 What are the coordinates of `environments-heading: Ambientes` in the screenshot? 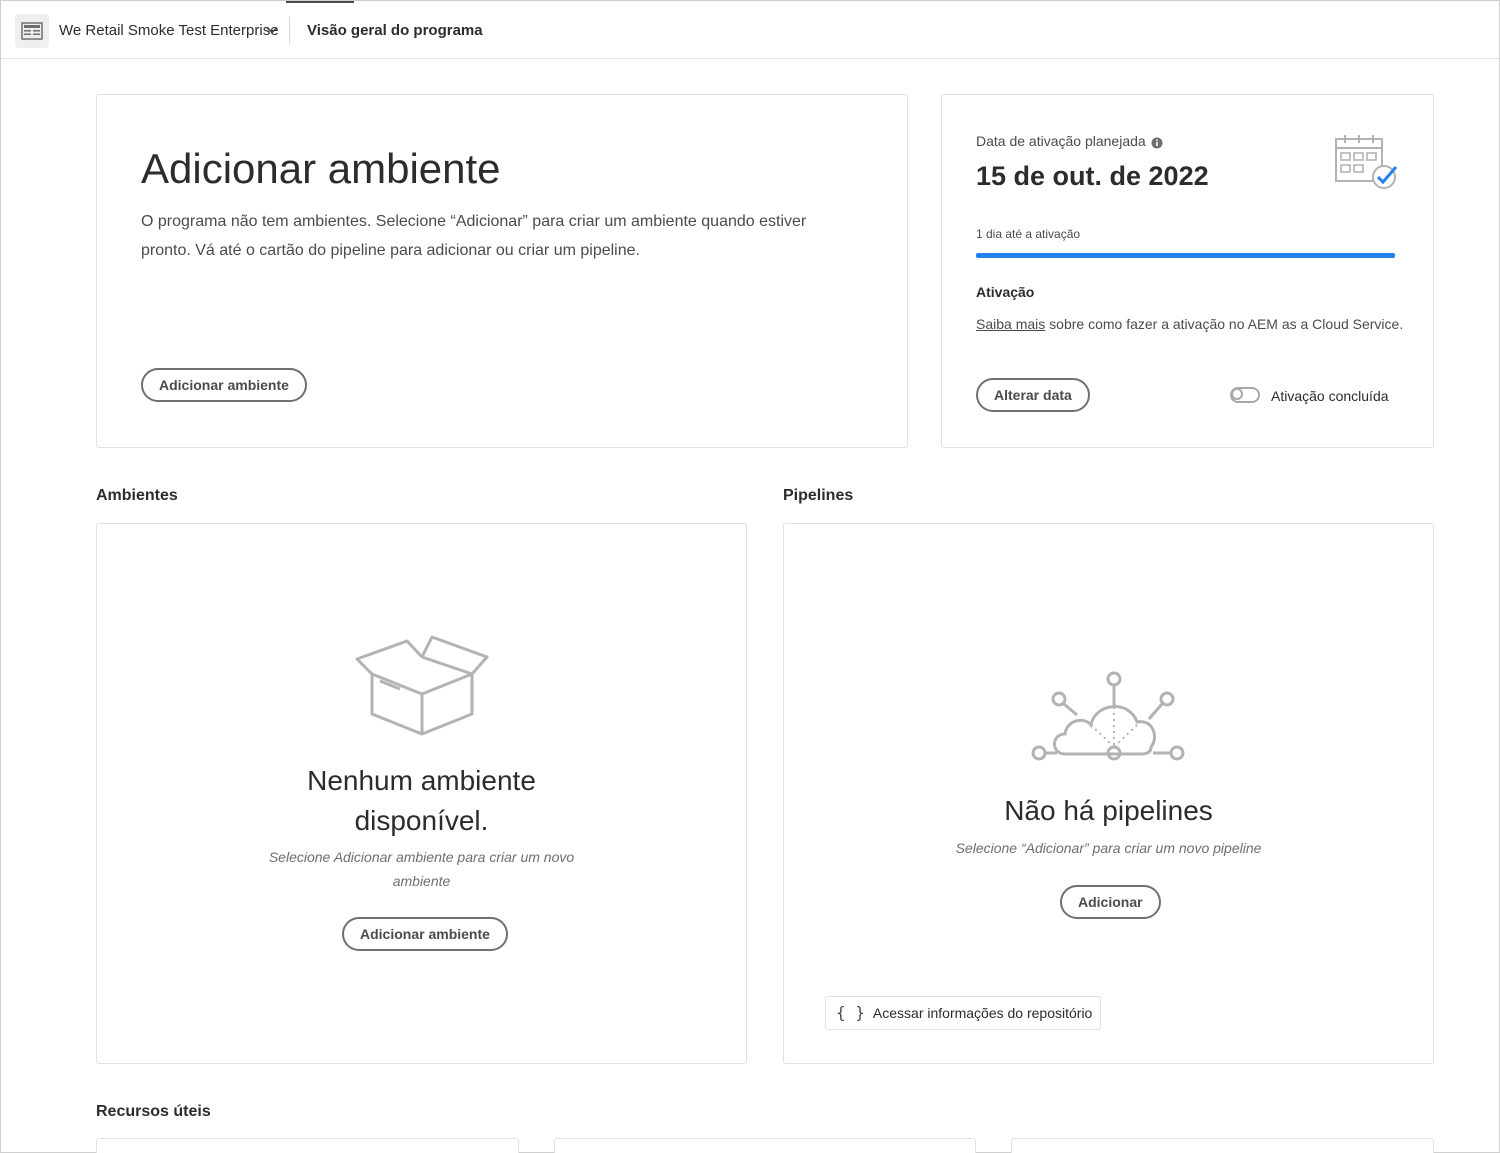 It's located at (137, 495).